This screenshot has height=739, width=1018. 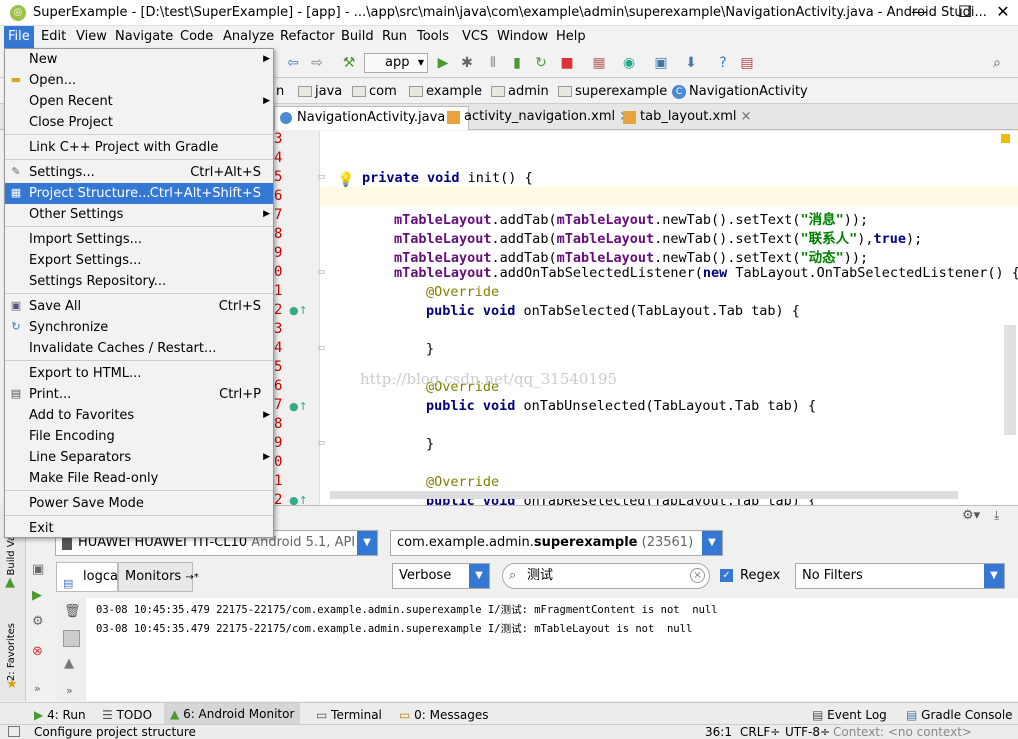 What do you see at coordinates (900, 576) in the screenshot?
I see `filter-select: No Filters ▼` at bounding box center [900, 576].